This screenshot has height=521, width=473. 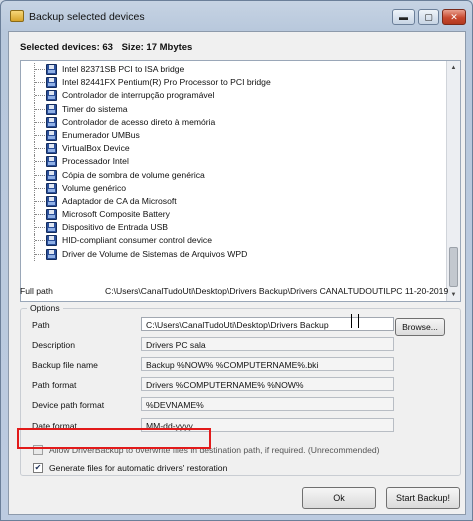 I want to click on device-name: Volume genérico, so click(x=94, y=187).